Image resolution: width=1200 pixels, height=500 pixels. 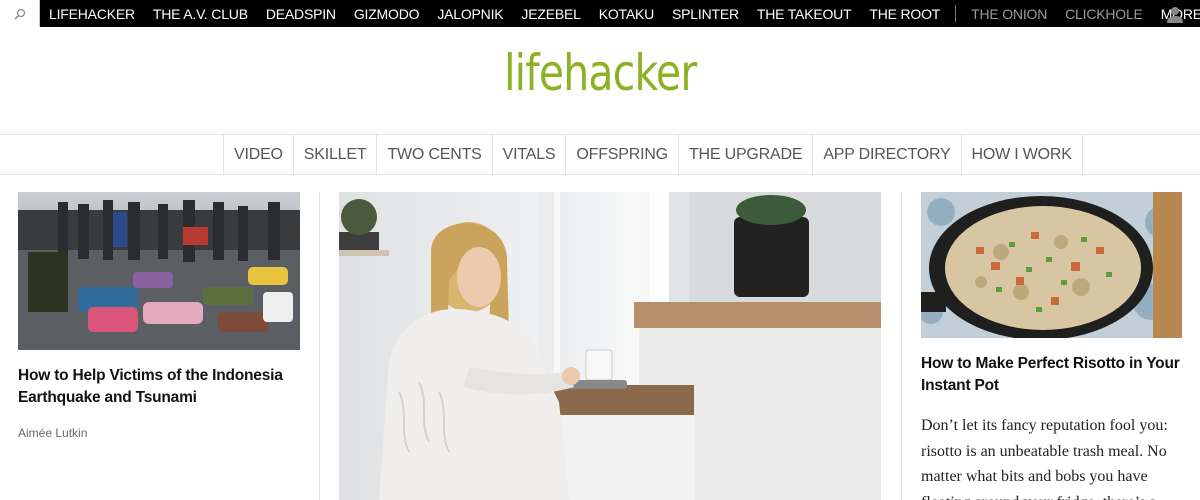 I want to click on network-link-jezebel: JEZEBEL, so click(x=550, y=14).